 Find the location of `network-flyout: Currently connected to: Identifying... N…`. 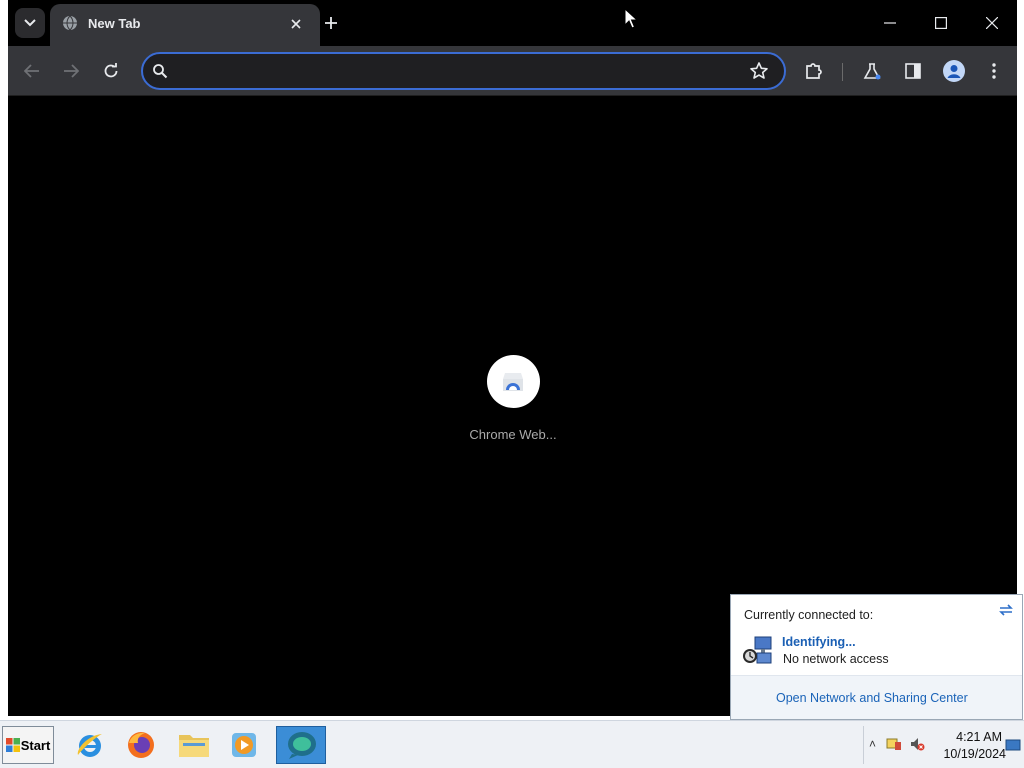

network-flyout: Currently connected to: Identifying... N… is located at coordinates (876, 657).